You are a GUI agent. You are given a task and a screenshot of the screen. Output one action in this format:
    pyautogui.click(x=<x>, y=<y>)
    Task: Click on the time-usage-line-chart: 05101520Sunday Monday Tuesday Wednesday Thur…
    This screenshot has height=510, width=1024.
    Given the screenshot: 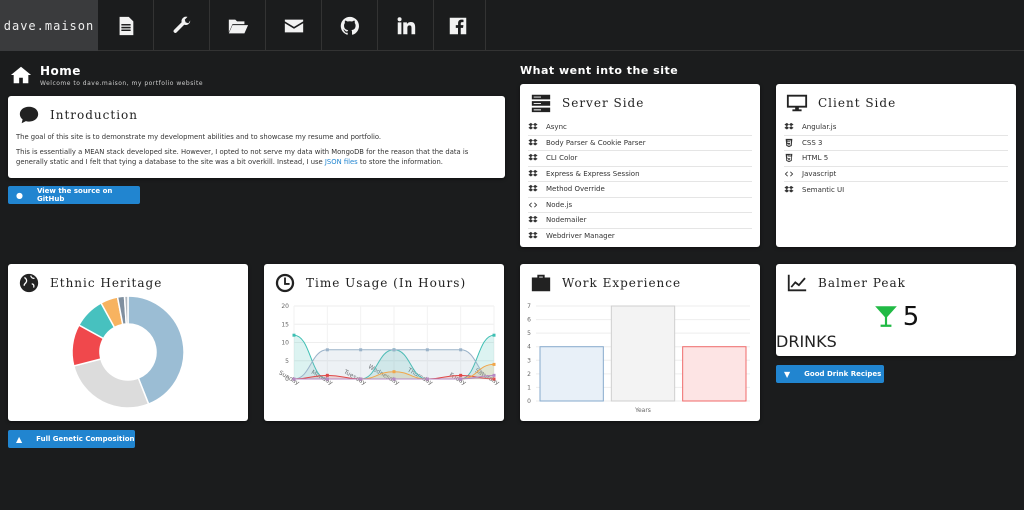 What is the action you would take?
    pyautogui.click(x=389, y=345)
    